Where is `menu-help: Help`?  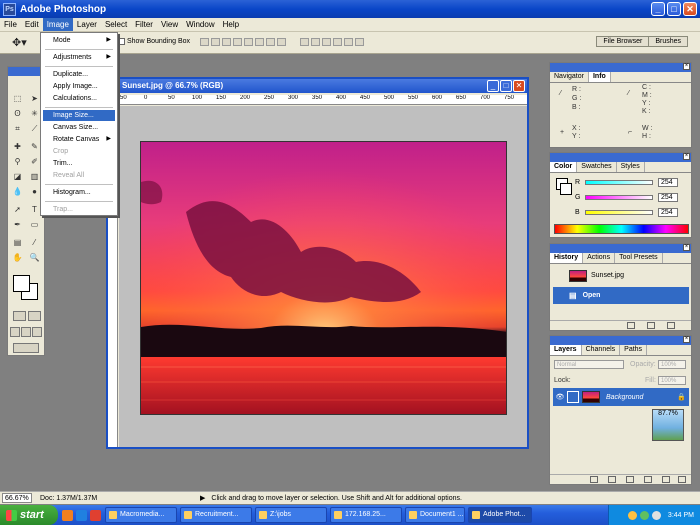
menu-help: Help is located at coordinates (231, 24).